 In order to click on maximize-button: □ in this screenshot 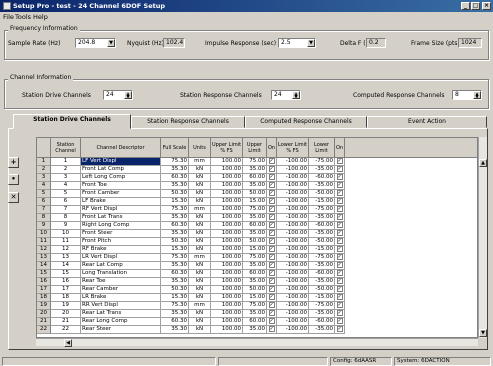, I will do `click(475, 6)`.